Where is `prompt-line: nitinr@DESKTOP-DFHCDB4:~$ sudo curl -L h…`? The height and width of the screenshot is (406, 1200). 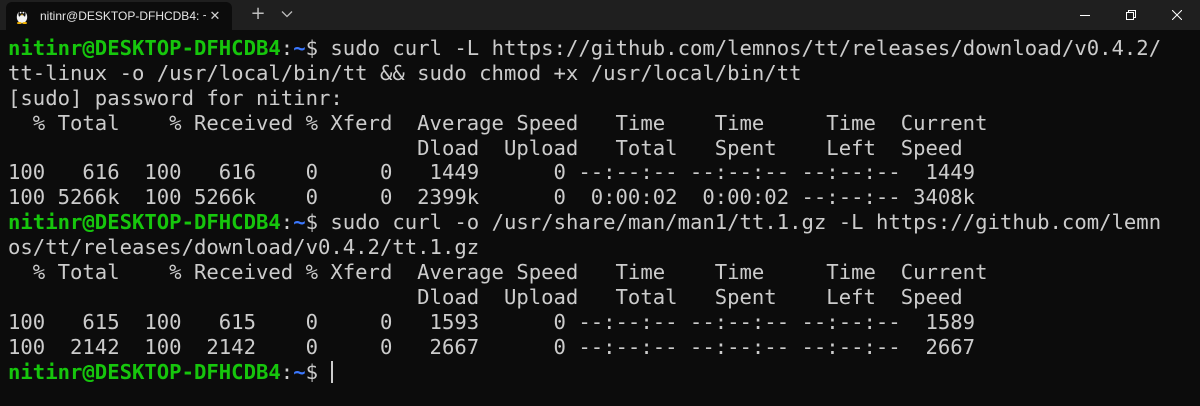 prompt-line: nitinr@DESKTOP-DFHCDB4:~$ sudo curl -L h… is located at coordinates (584, 48).